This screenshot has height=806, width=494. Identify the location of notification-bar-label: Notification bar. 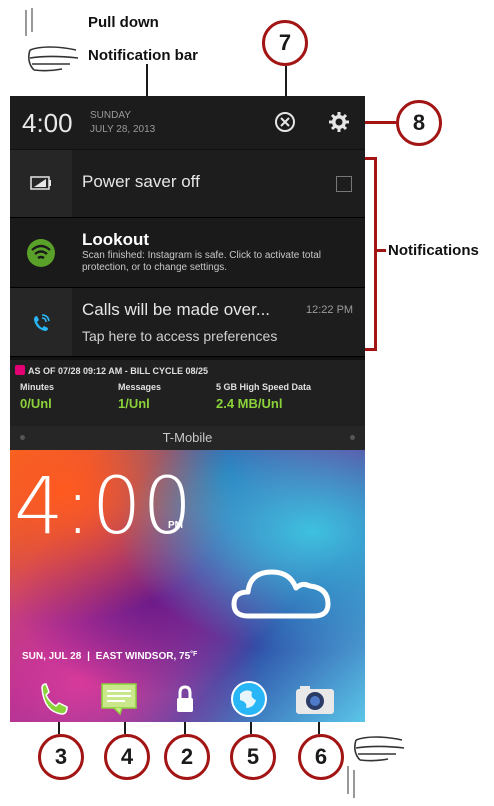
(143, 55).